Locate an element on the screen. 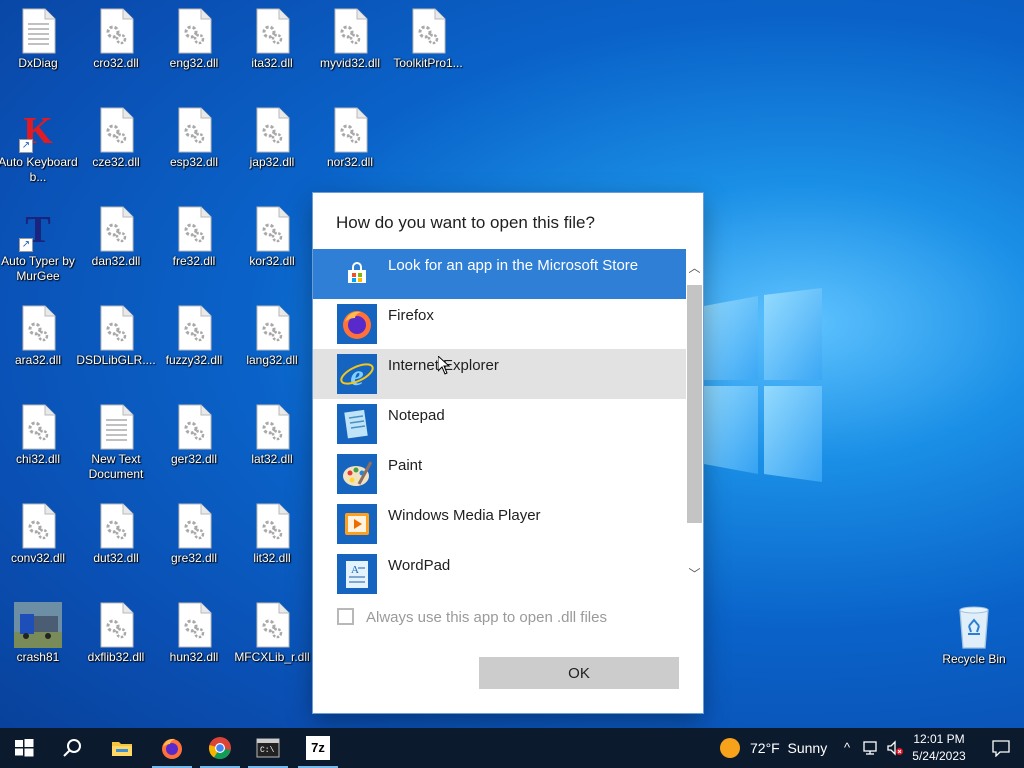 The width and height of the screenshot is (1024, 768). desktop-icon-cro32-dll: cro32.dll is located at coordinates (116, 46).